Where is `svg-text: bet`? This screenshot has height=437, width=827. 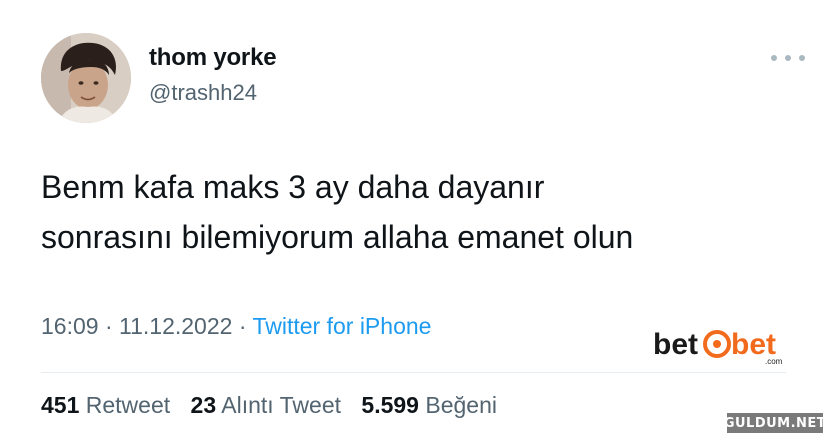
svg-text: bet is located at coordinates (675, 344).